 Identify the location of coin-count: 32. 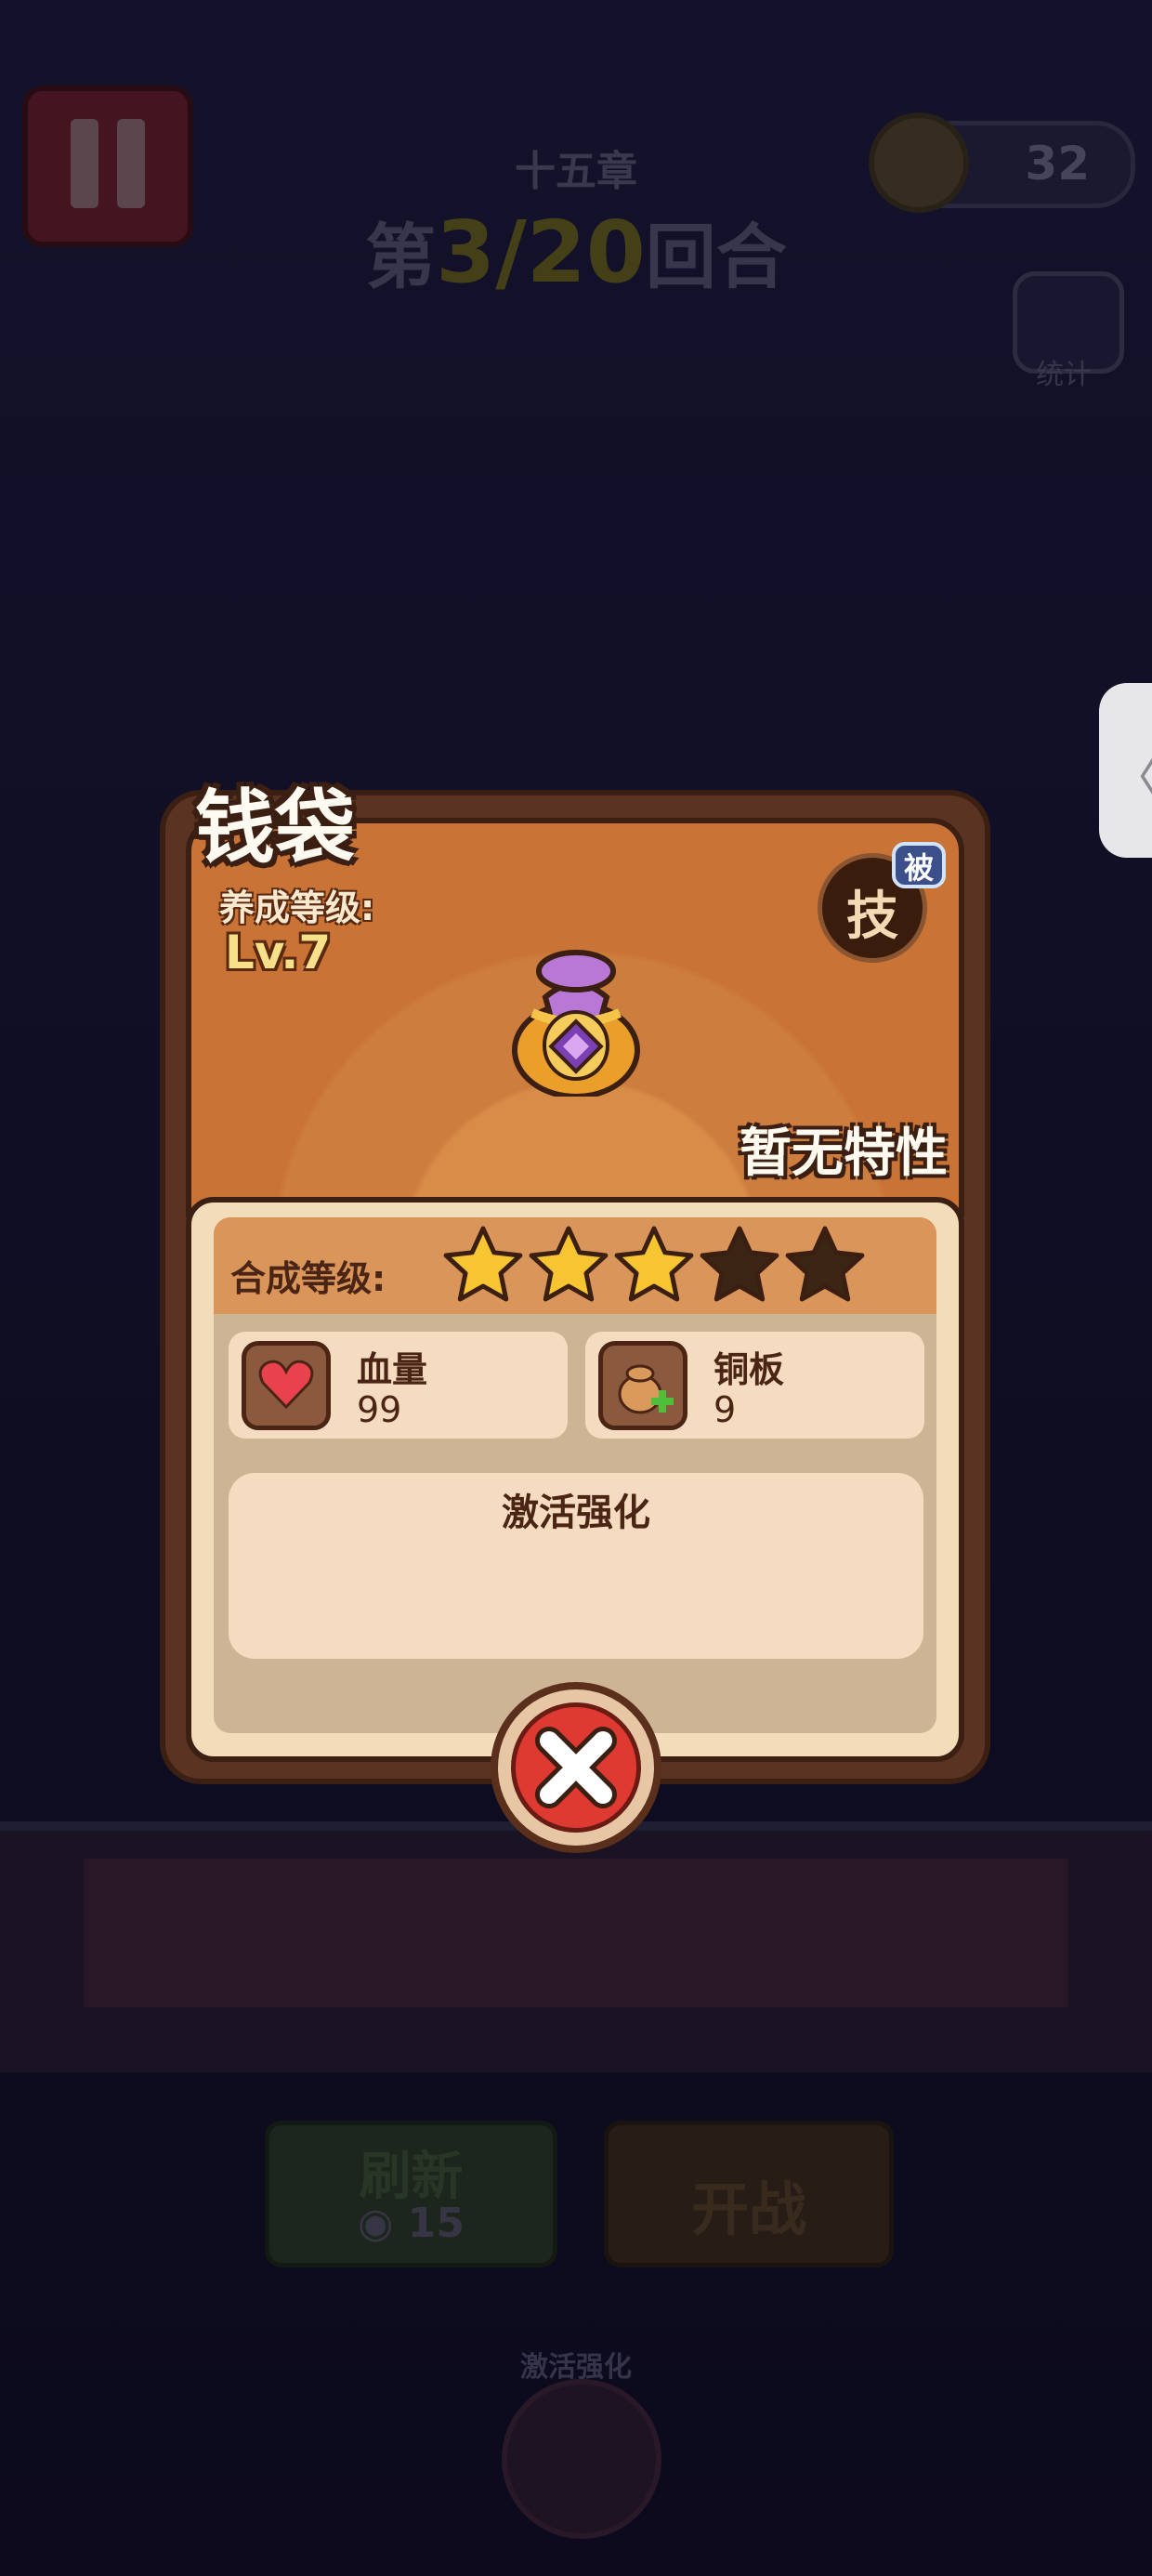
(1057, 164).